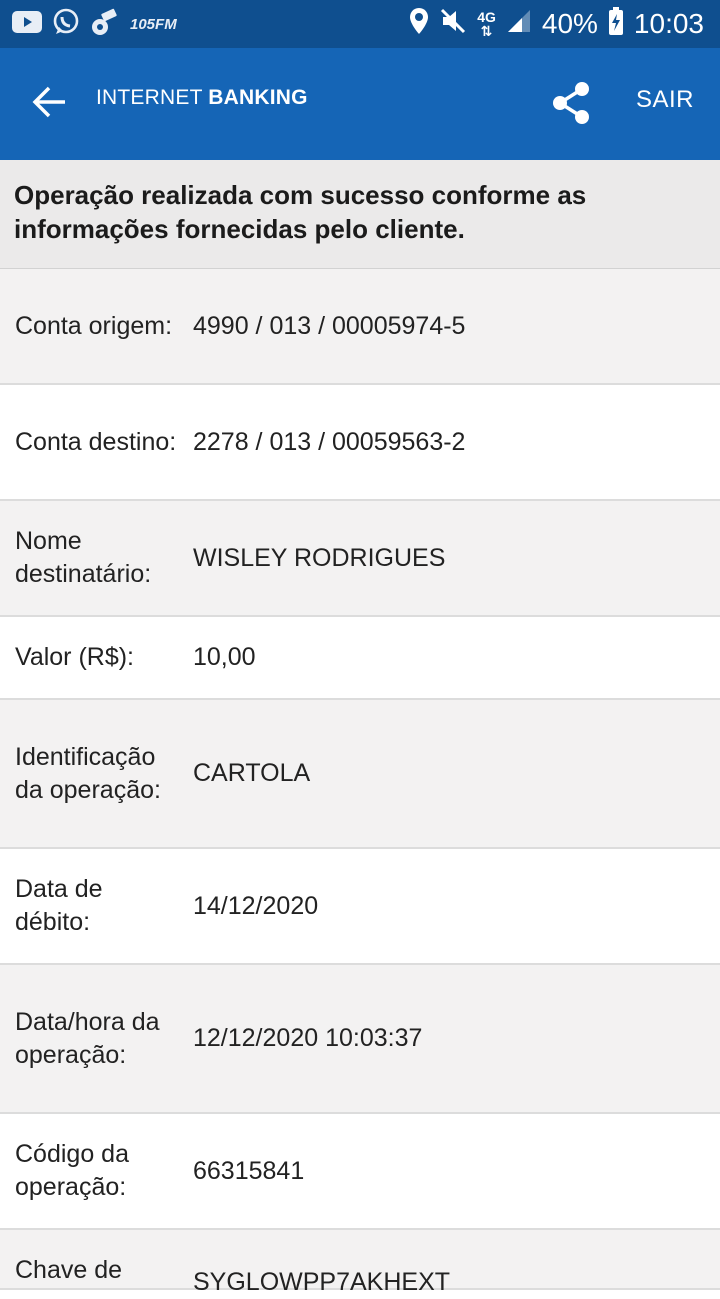 The width and height of the screenshot is (720, 1299). What do you see at coordinates (360, 24) in the screenshot?
I see `status-bar: 105FM 4G ⇅ 40% 10:03` at bounding box center [360, 24].